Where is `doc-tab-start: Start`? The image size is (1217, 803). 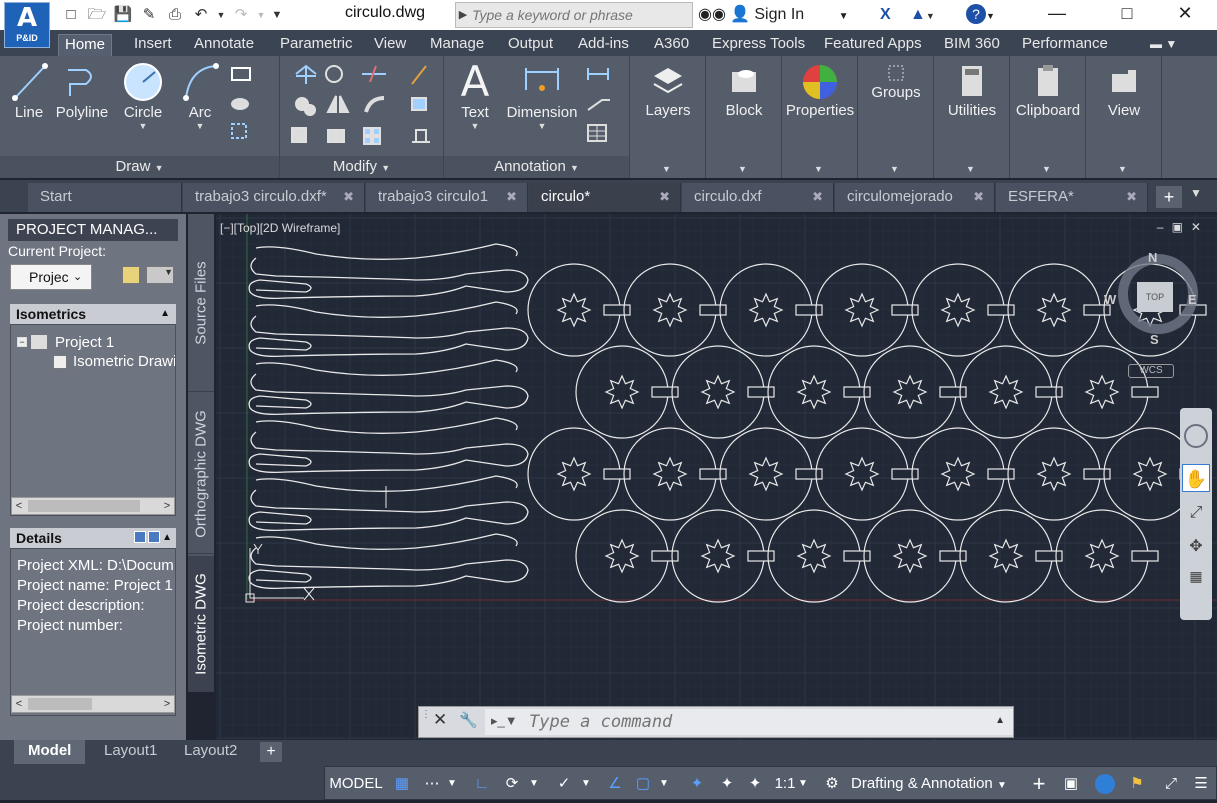 doc-tab-start: Start is located at coordinates (105, 197).